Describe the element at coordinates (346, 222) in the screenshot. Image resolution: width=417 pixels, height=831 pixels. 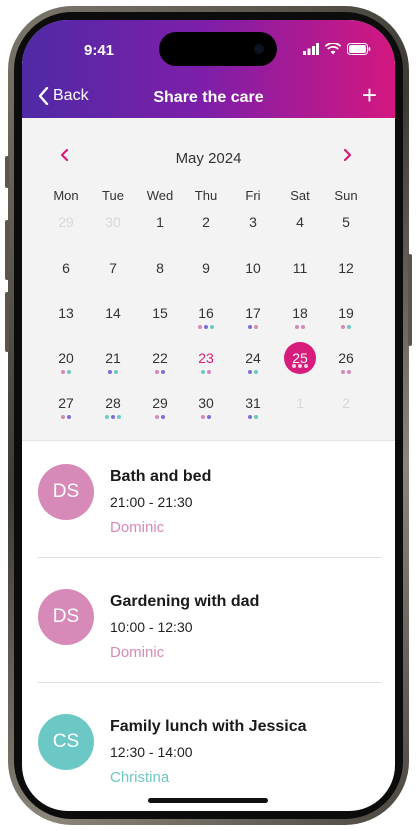
I see `day-number: 5` at that location.